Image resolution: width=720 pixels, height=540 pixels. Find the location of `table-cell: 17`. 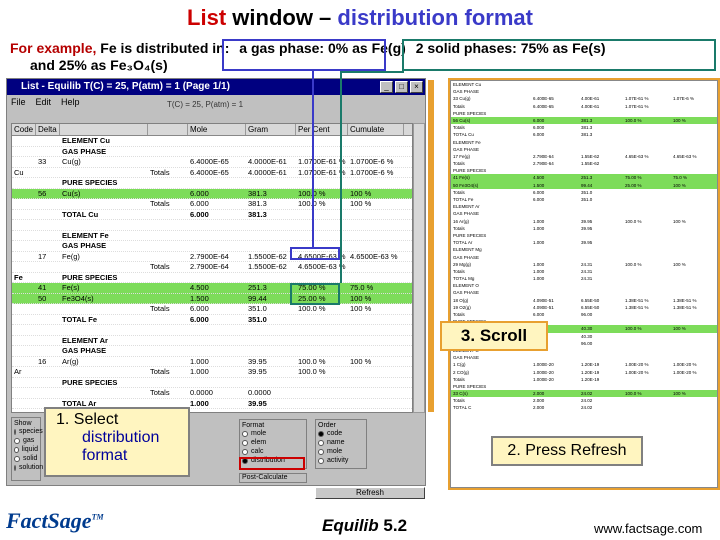

table-cell: 17 is located at coordinates (42, 256).